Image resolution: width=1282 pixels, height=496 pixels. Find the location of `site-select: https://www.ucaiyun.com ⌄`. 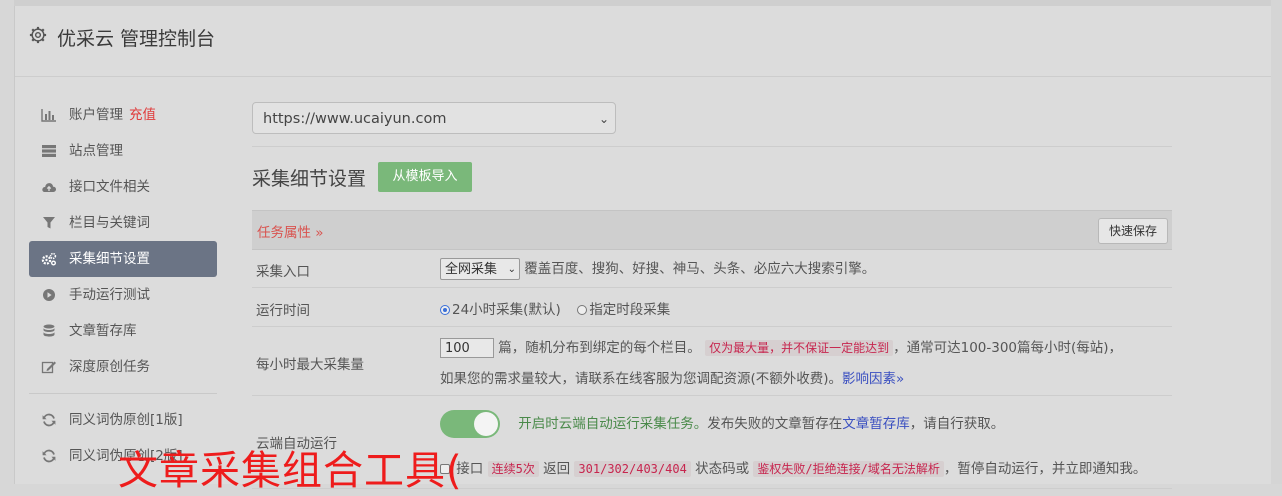

site-select: https://www.ucaiyun.com ⌄ is located at coordinates (434, 118).